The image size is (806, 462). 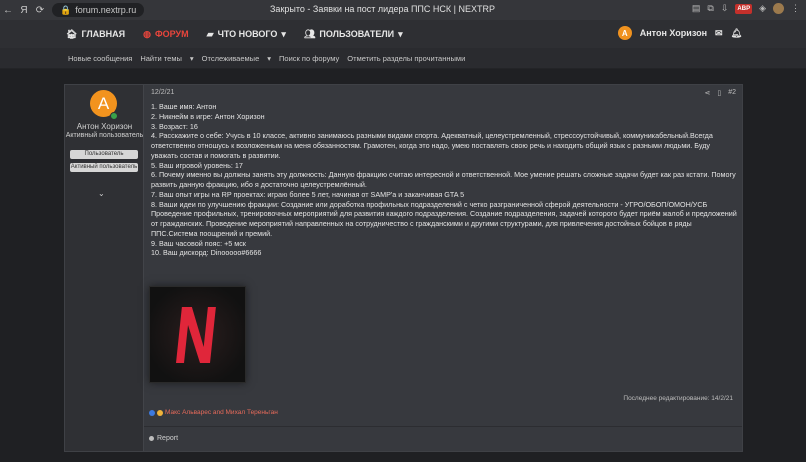 I want to click on back-icon: ←, so click(x=8, y=10).